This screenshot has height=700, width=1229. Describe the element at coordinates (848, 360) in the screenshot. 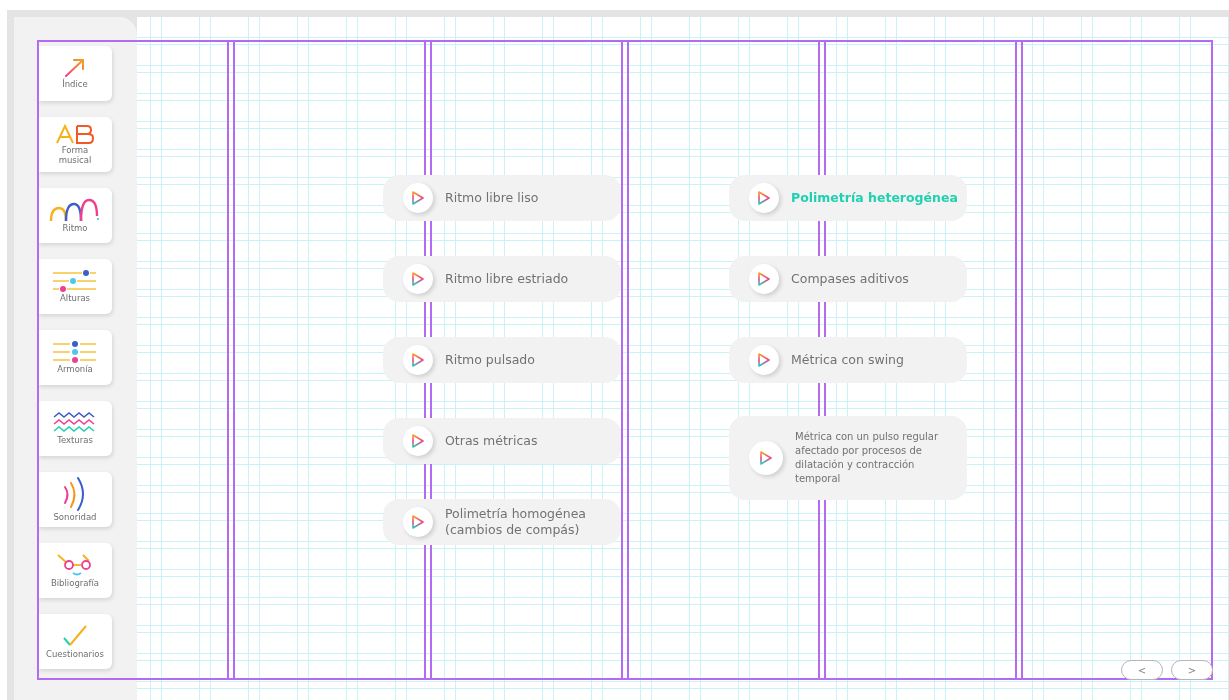

I see `topic-button: Métrica con swing` at that location.